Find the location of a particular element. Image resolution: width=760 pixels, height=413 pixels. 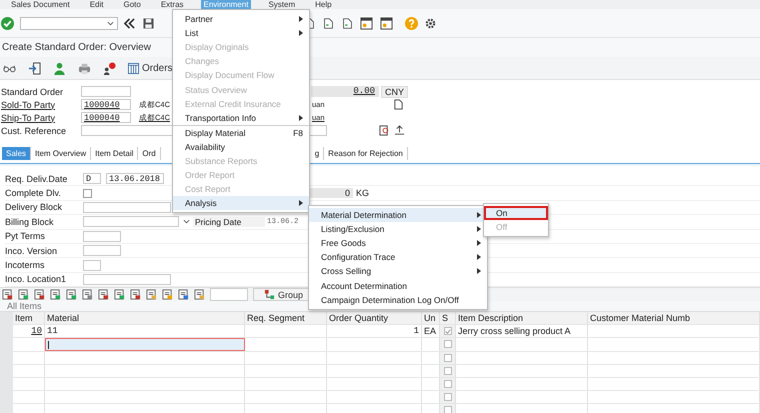

field-label: Incoterms is located at coordinates (25, 265).